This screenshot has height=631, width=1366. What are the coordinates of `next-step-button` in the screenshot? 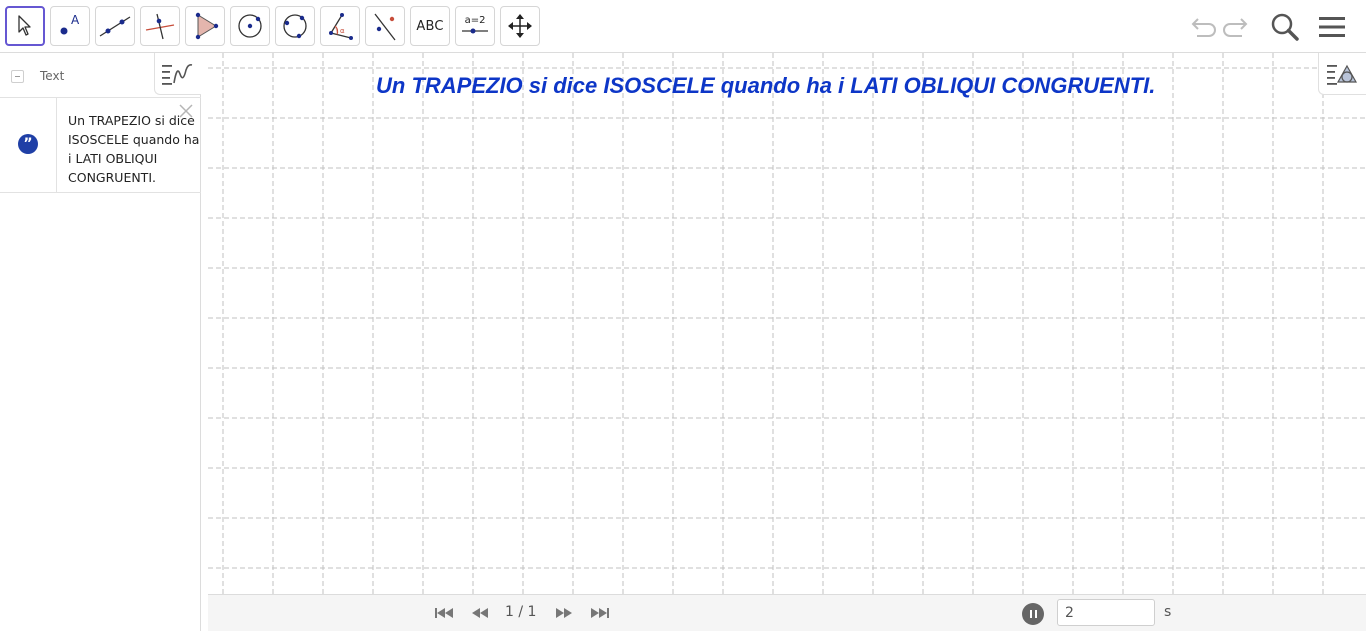 It's located at (564, 613).